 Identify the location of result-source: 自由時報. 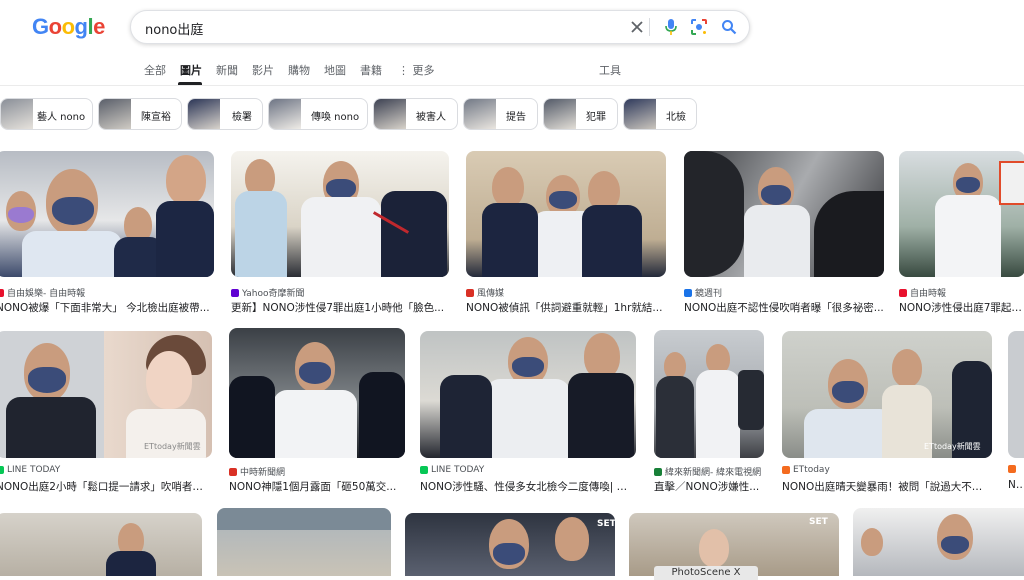
(922, 292).